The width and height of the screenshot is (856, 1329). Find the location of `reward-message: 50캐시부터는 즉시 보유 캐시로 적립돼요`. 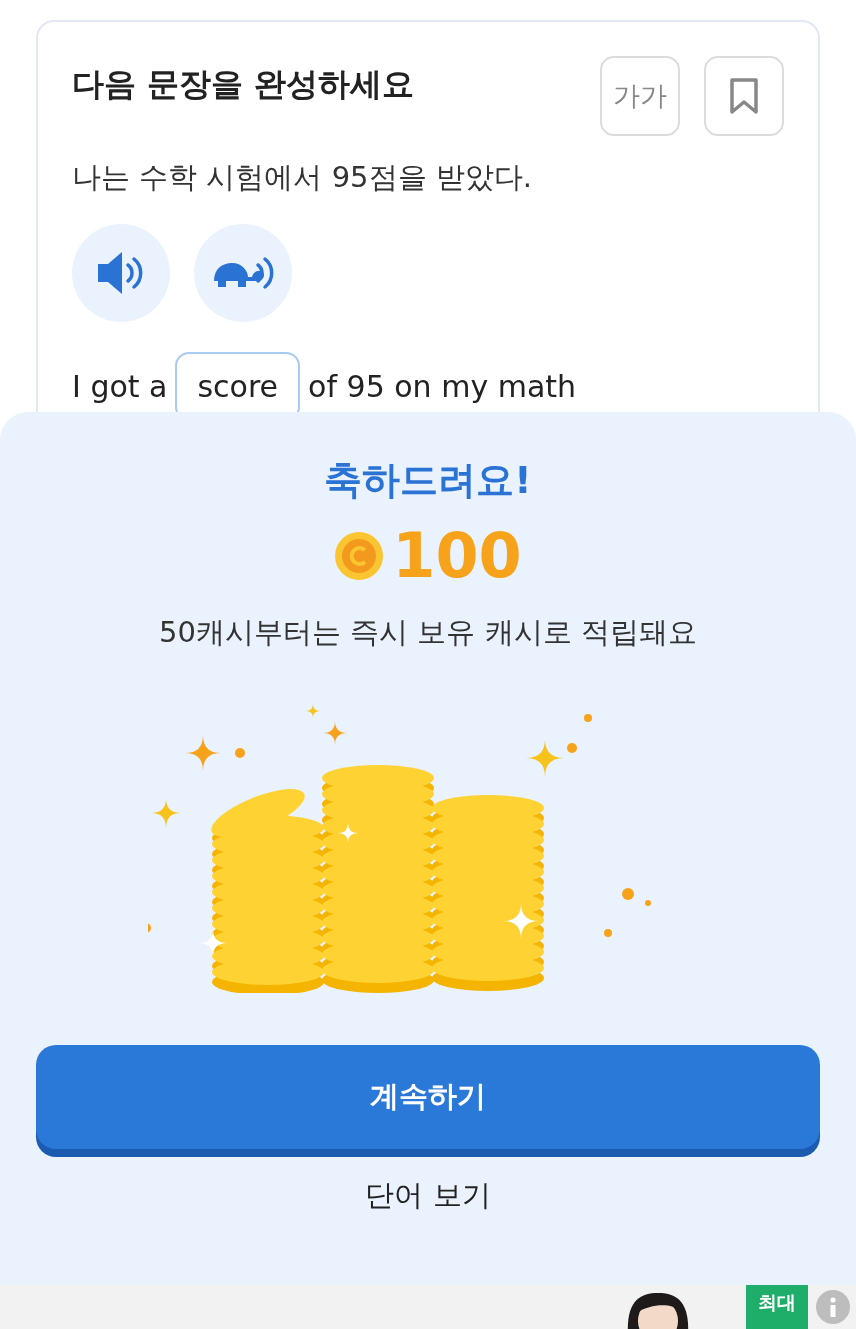

reward-message: 50캐시부터는 즉시 보유 캐시로 적립돼요 is located at coordinates (428, 632).